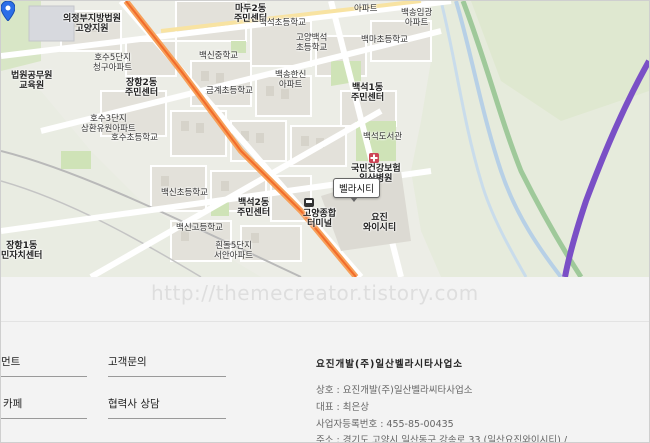  What do you see at coordinates (92, 24) in the screenshot?
I see `map-label-court: 의정부지방법원 고양지원` at bounding box center [92, 24].